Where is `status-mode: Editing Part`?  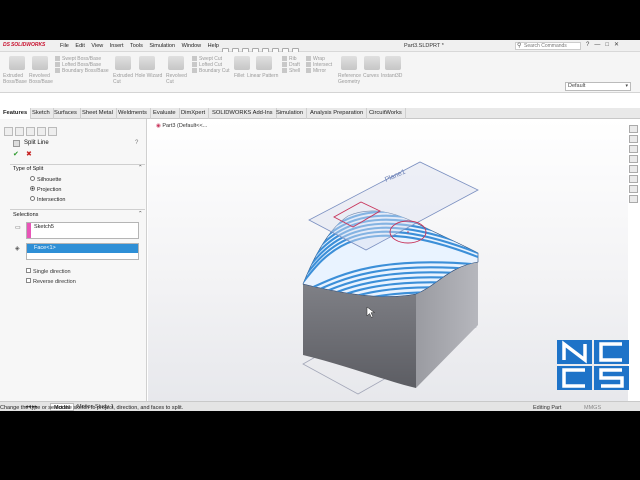 status-mode: Editing Part is located at coordinates (547, 408).